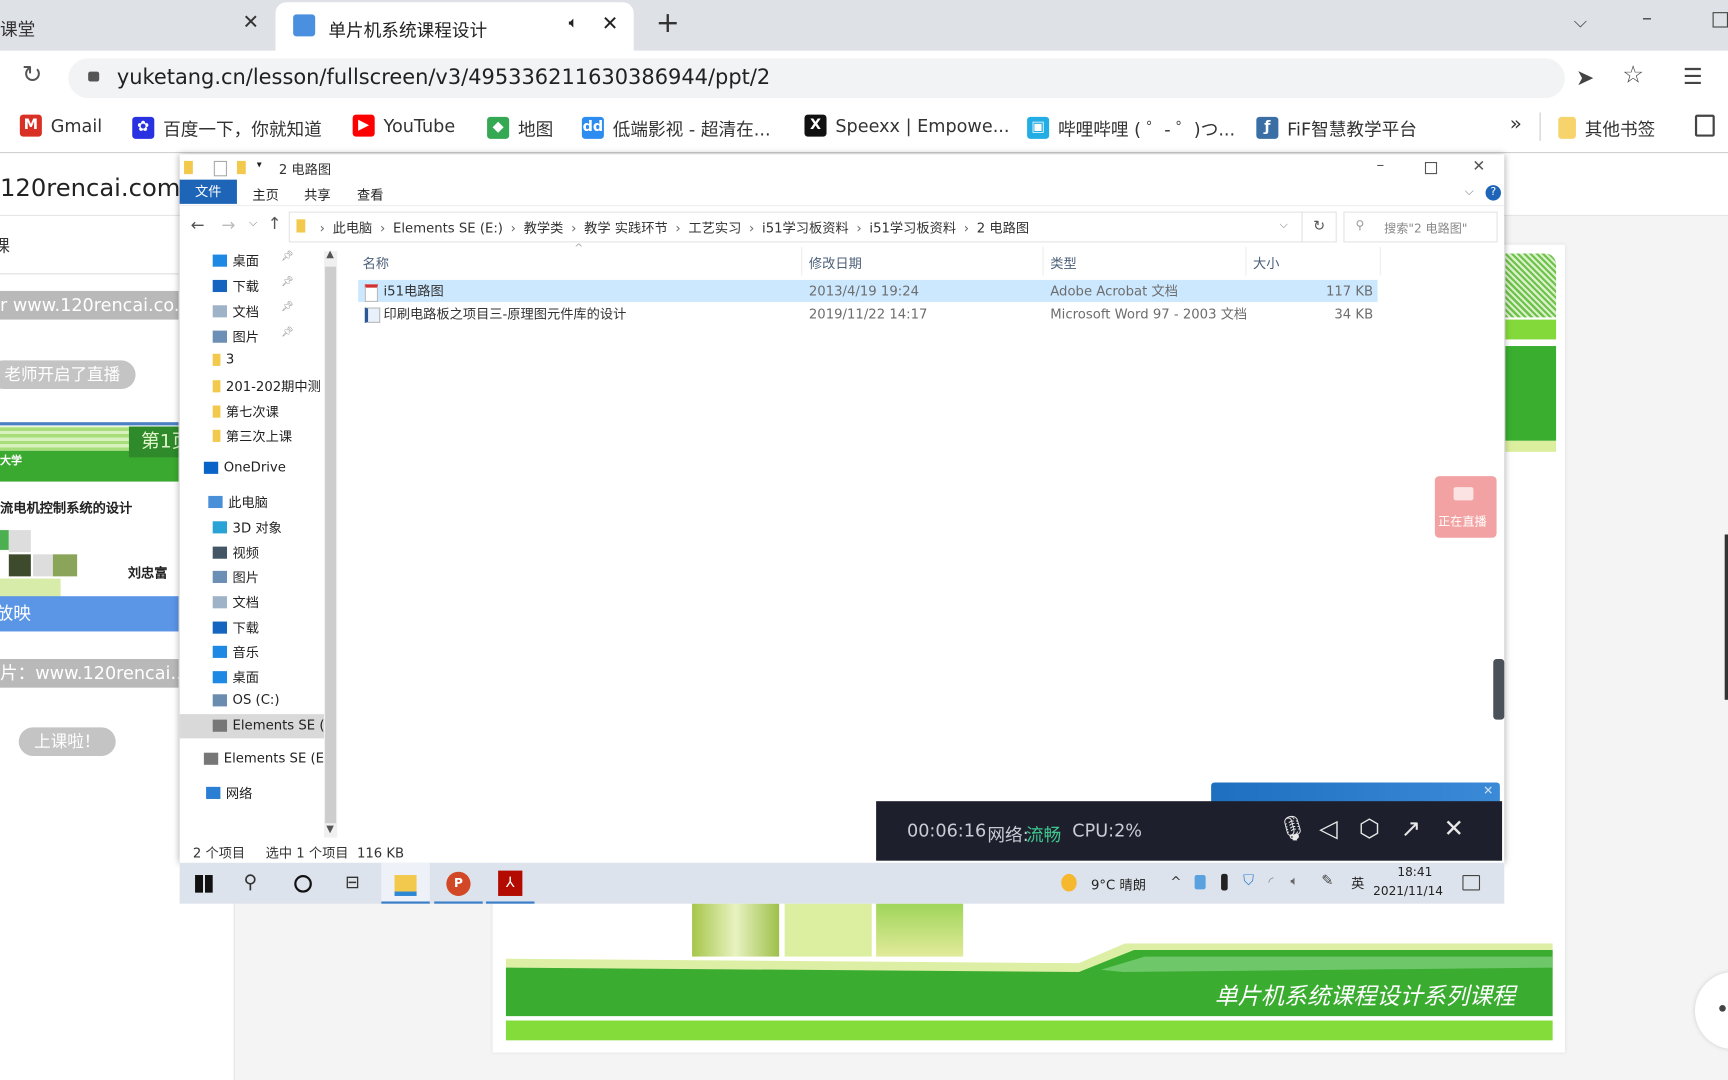 The width and height of the screenshot is (1728, 1080). Describe the element at coordinates (89, 614) in the screenshot. I see `present-button: 放映` at that location.